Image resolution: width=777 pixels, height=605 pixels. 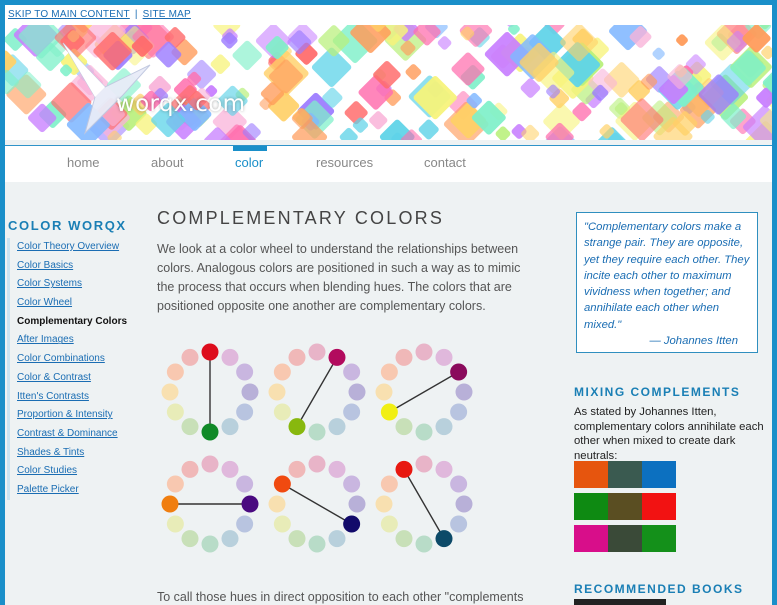 I want to click on sidebar-item-shades-tints: Shades & Tints, so click(x=78, y=453).